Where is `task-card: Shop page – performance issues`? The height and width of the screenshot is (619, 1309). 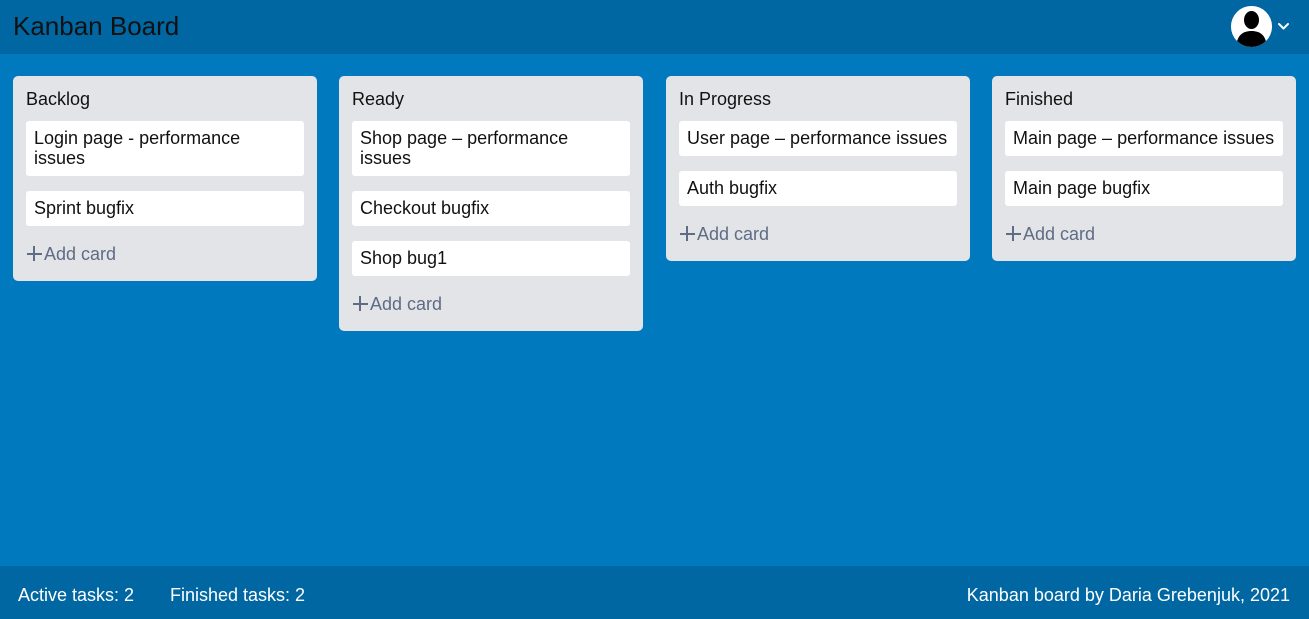 task-card: Shop page – performance issues is located at coordinates (491, 148).